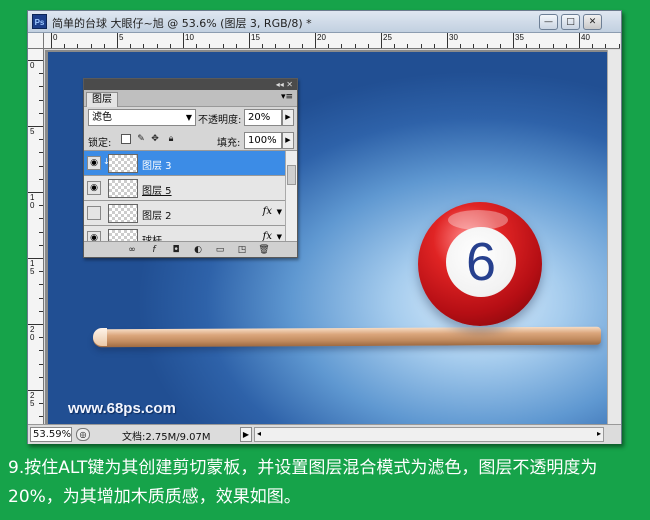 The width and height of the screenshot is (650, 520). What do you see at coordinates (519, 37) in the screenshot?
I see `ruler-label: 35` at bounding box center [519, 37].